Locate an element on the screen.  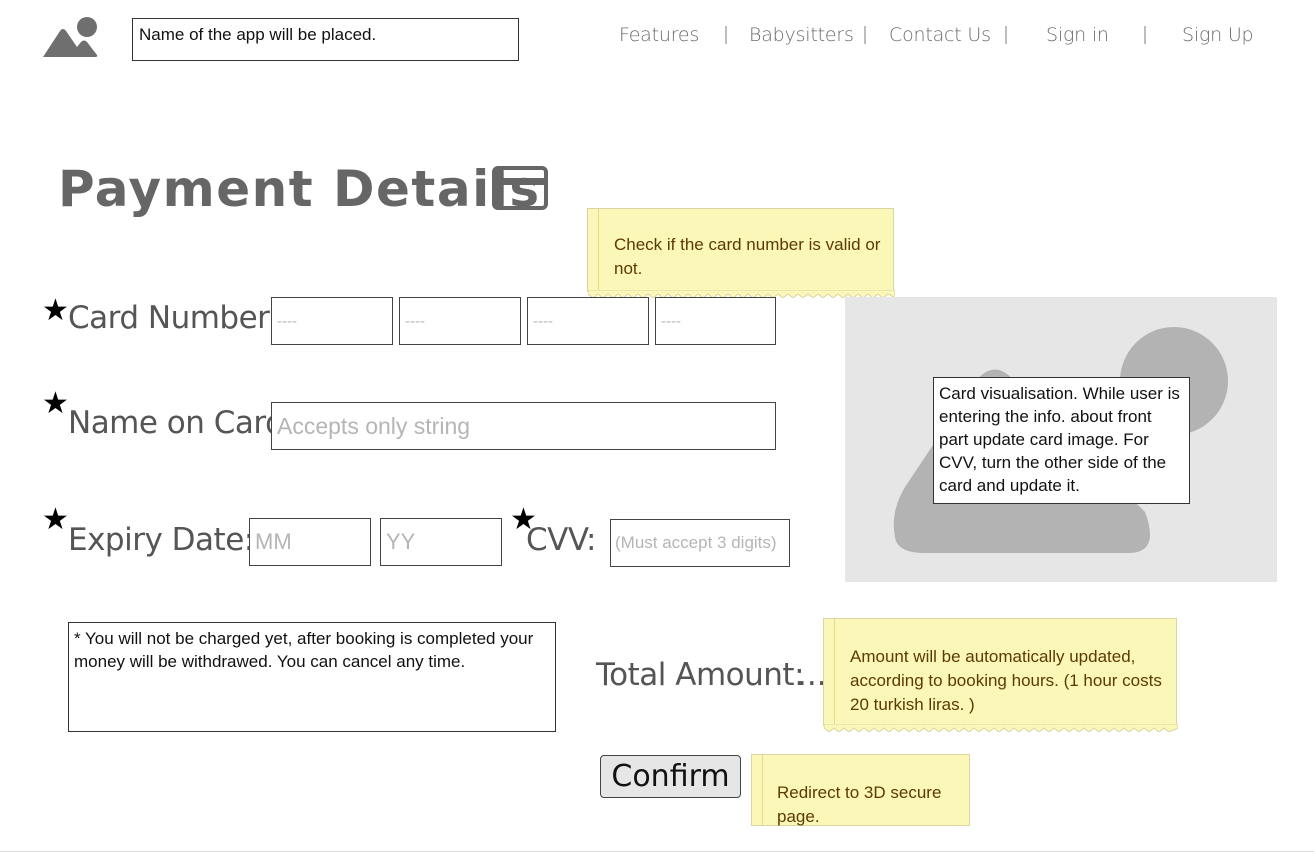
expiry-year-input is located at coordinates (441, 542).